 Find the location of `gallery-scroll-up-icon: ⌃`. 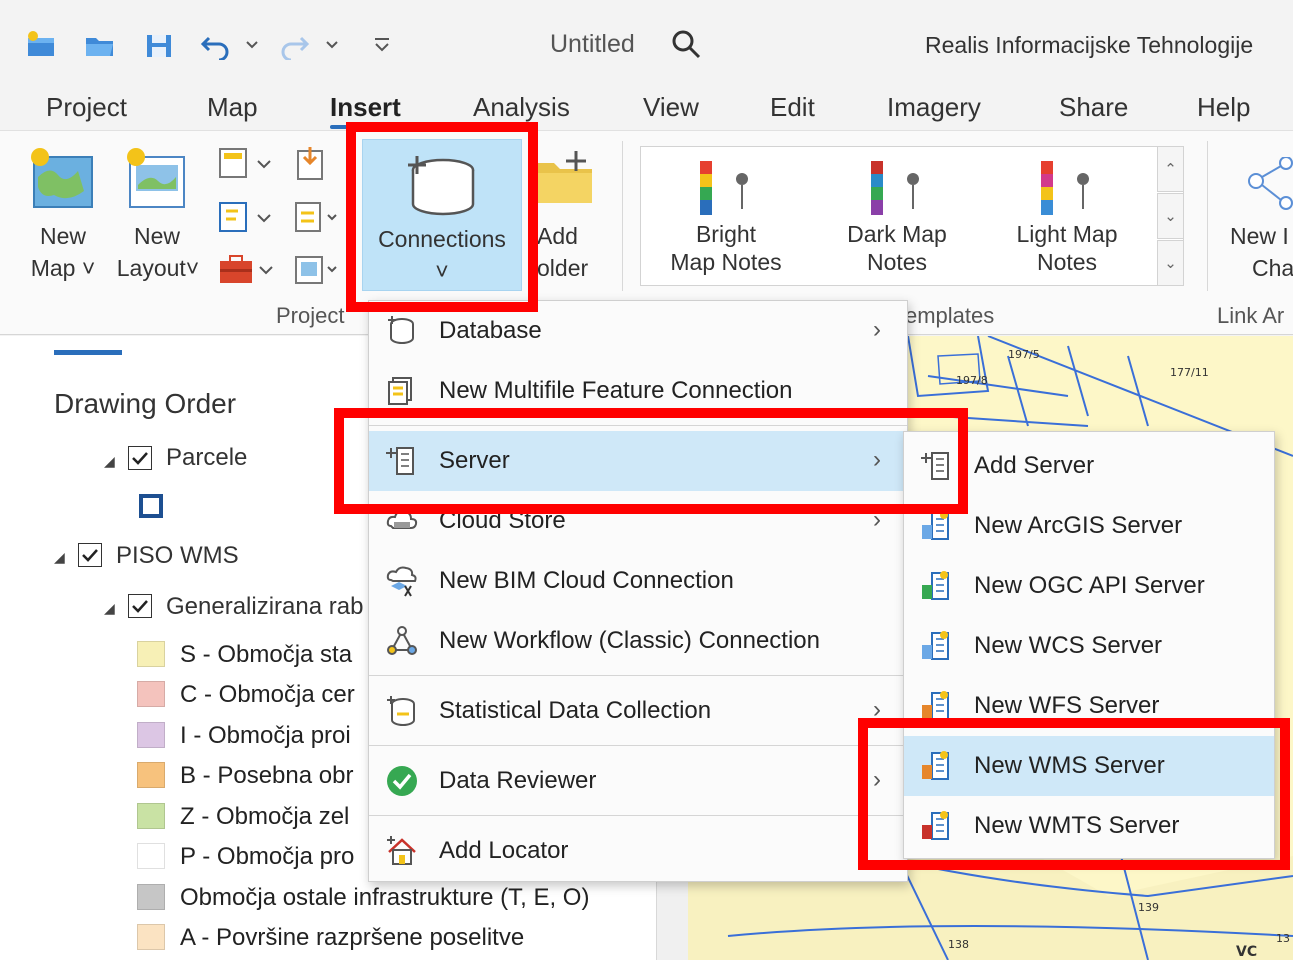

gallery-scroll-up-icon: ⌃ is located at coordinates (1170, 169).